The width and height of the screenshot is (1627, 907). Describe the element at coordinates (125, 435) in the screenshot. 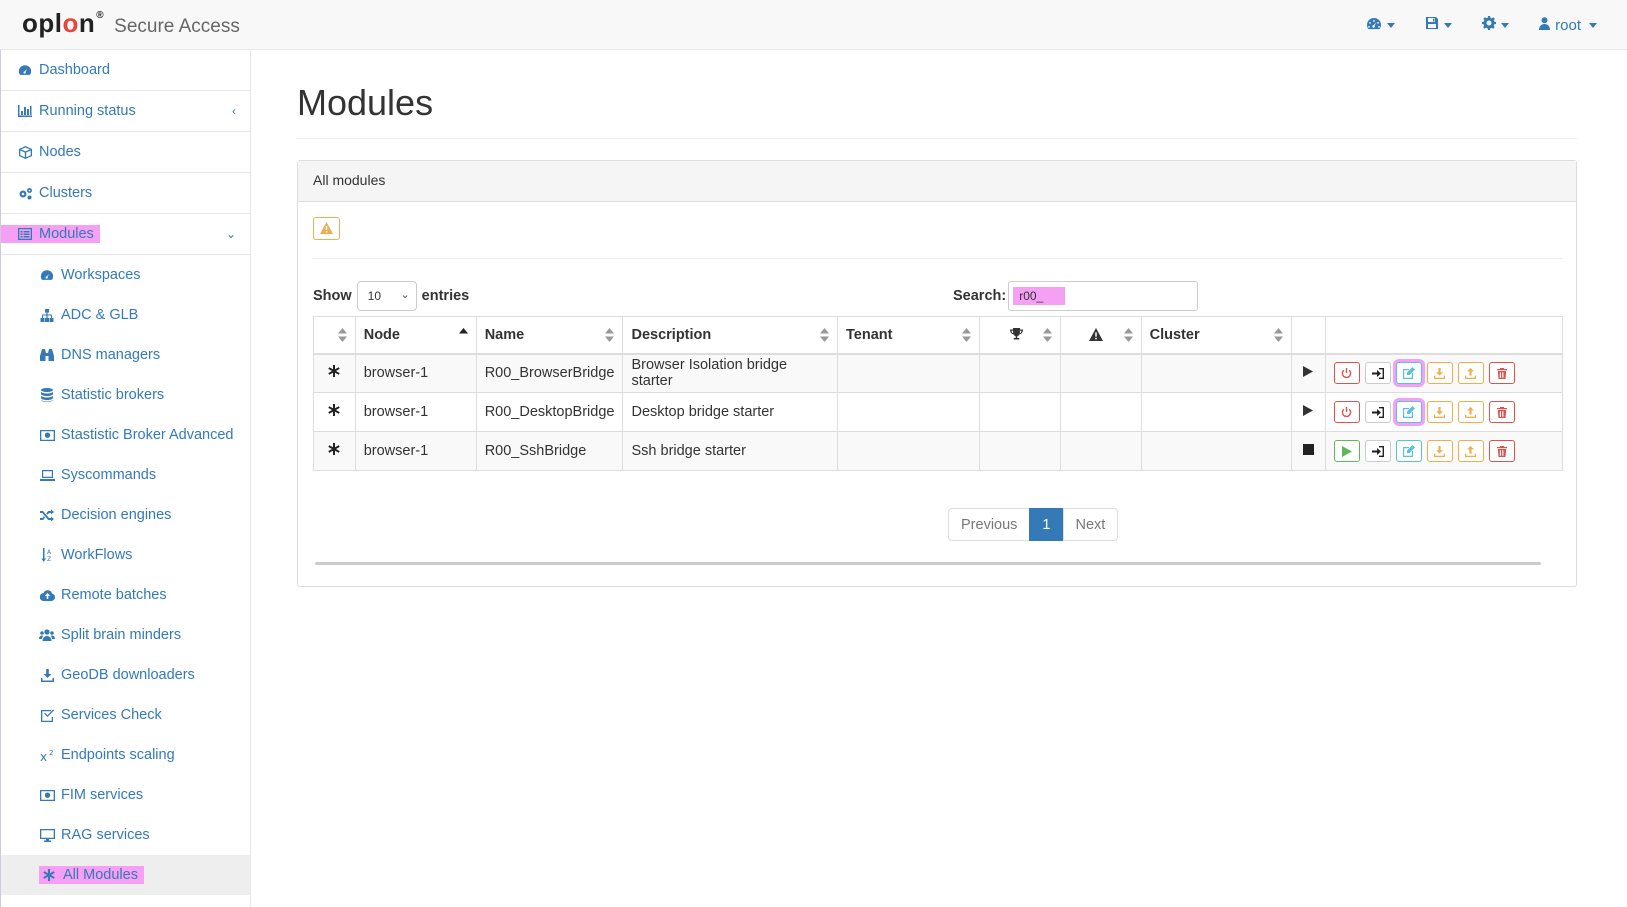

I see `sidebar-item-statistic-broker-advanced: Stastistic Broker Advanced` at that location.